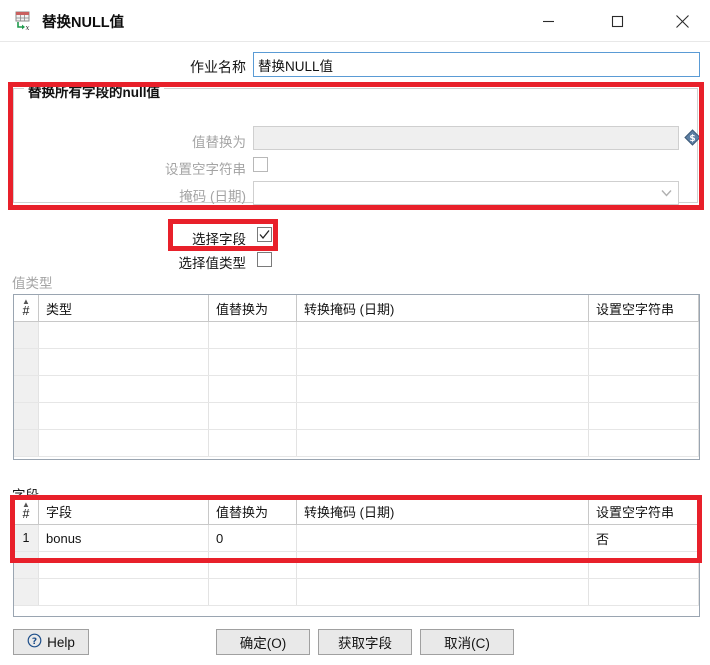 The height and width of the screenshot is (665, 710). What do you see at coordinates (253, 538) in the screenshot?
I see `cell-replace-with: 0` at bounding box center [253, 538].